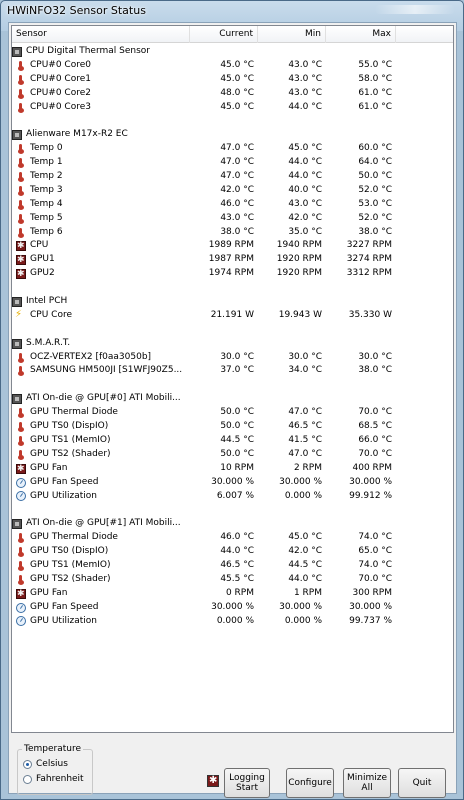 This screenshot has width=464, height=800. I want to click on sensor-group-row: S.M.A.R.T., so click(232, 344).